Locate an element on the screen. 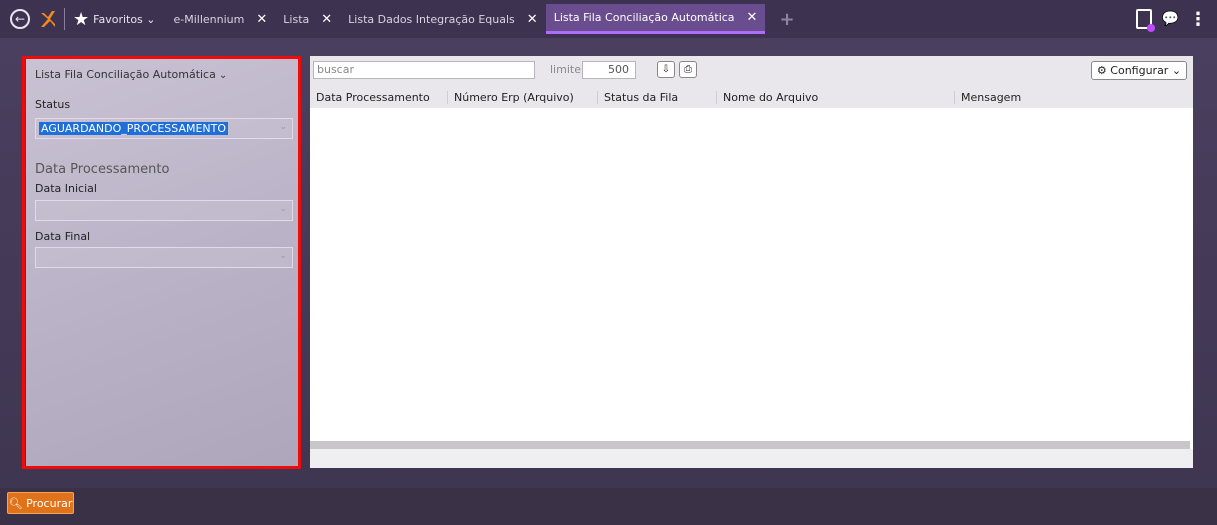 The width and height of the screenshot is (1217, 525). topbar-actions: 💬 ⋮ is located at coordinates (1171, 19).